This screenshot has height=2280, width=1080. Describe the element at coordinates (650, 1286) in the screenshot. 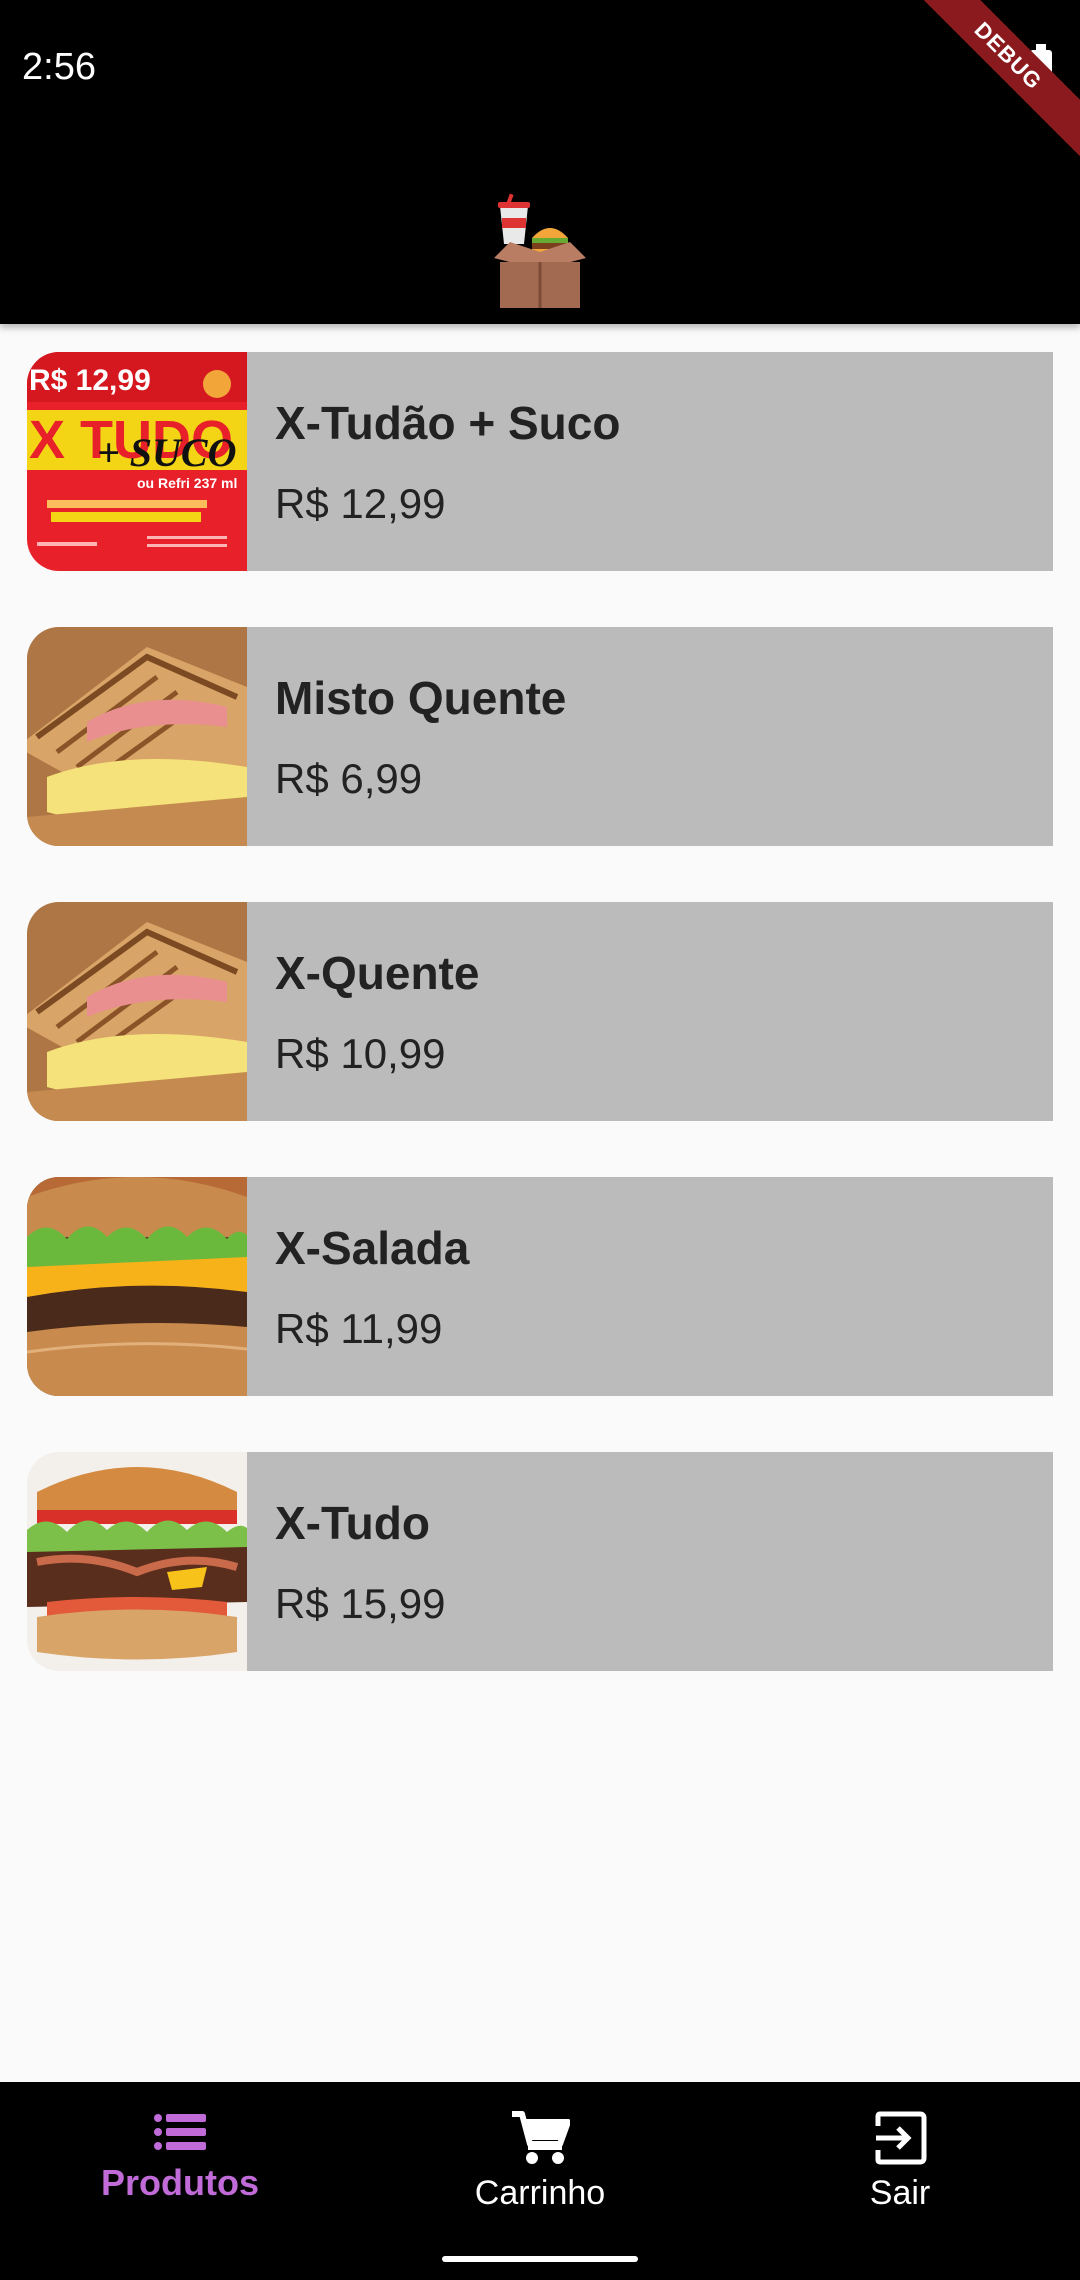

I see `product-info: X-Salada R$ 11,99` at that location.